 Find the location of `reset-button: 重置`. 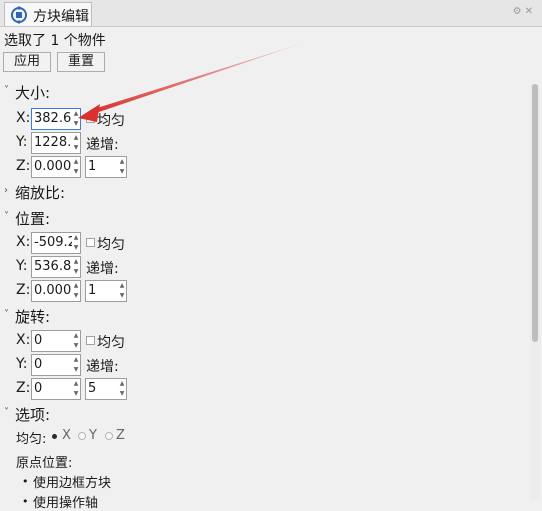

reset-button: 重置 is located at coordinates (81, 62).